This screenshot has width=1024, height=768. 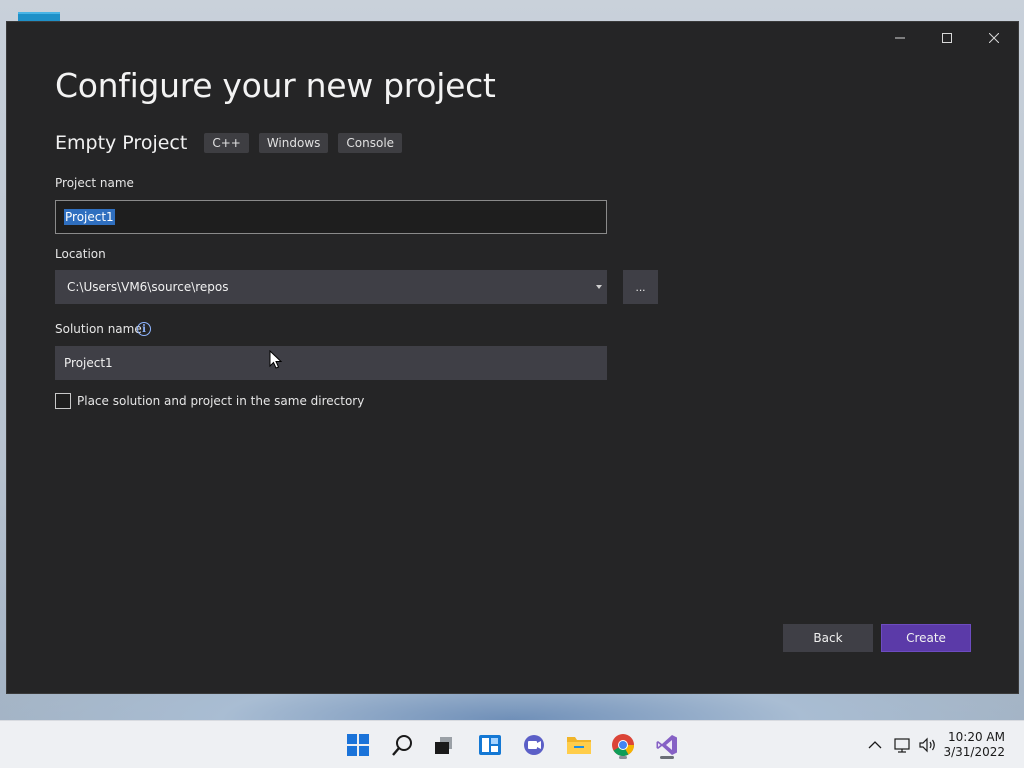 I want to click on file-explorer-button, so click(x=579, y=745).